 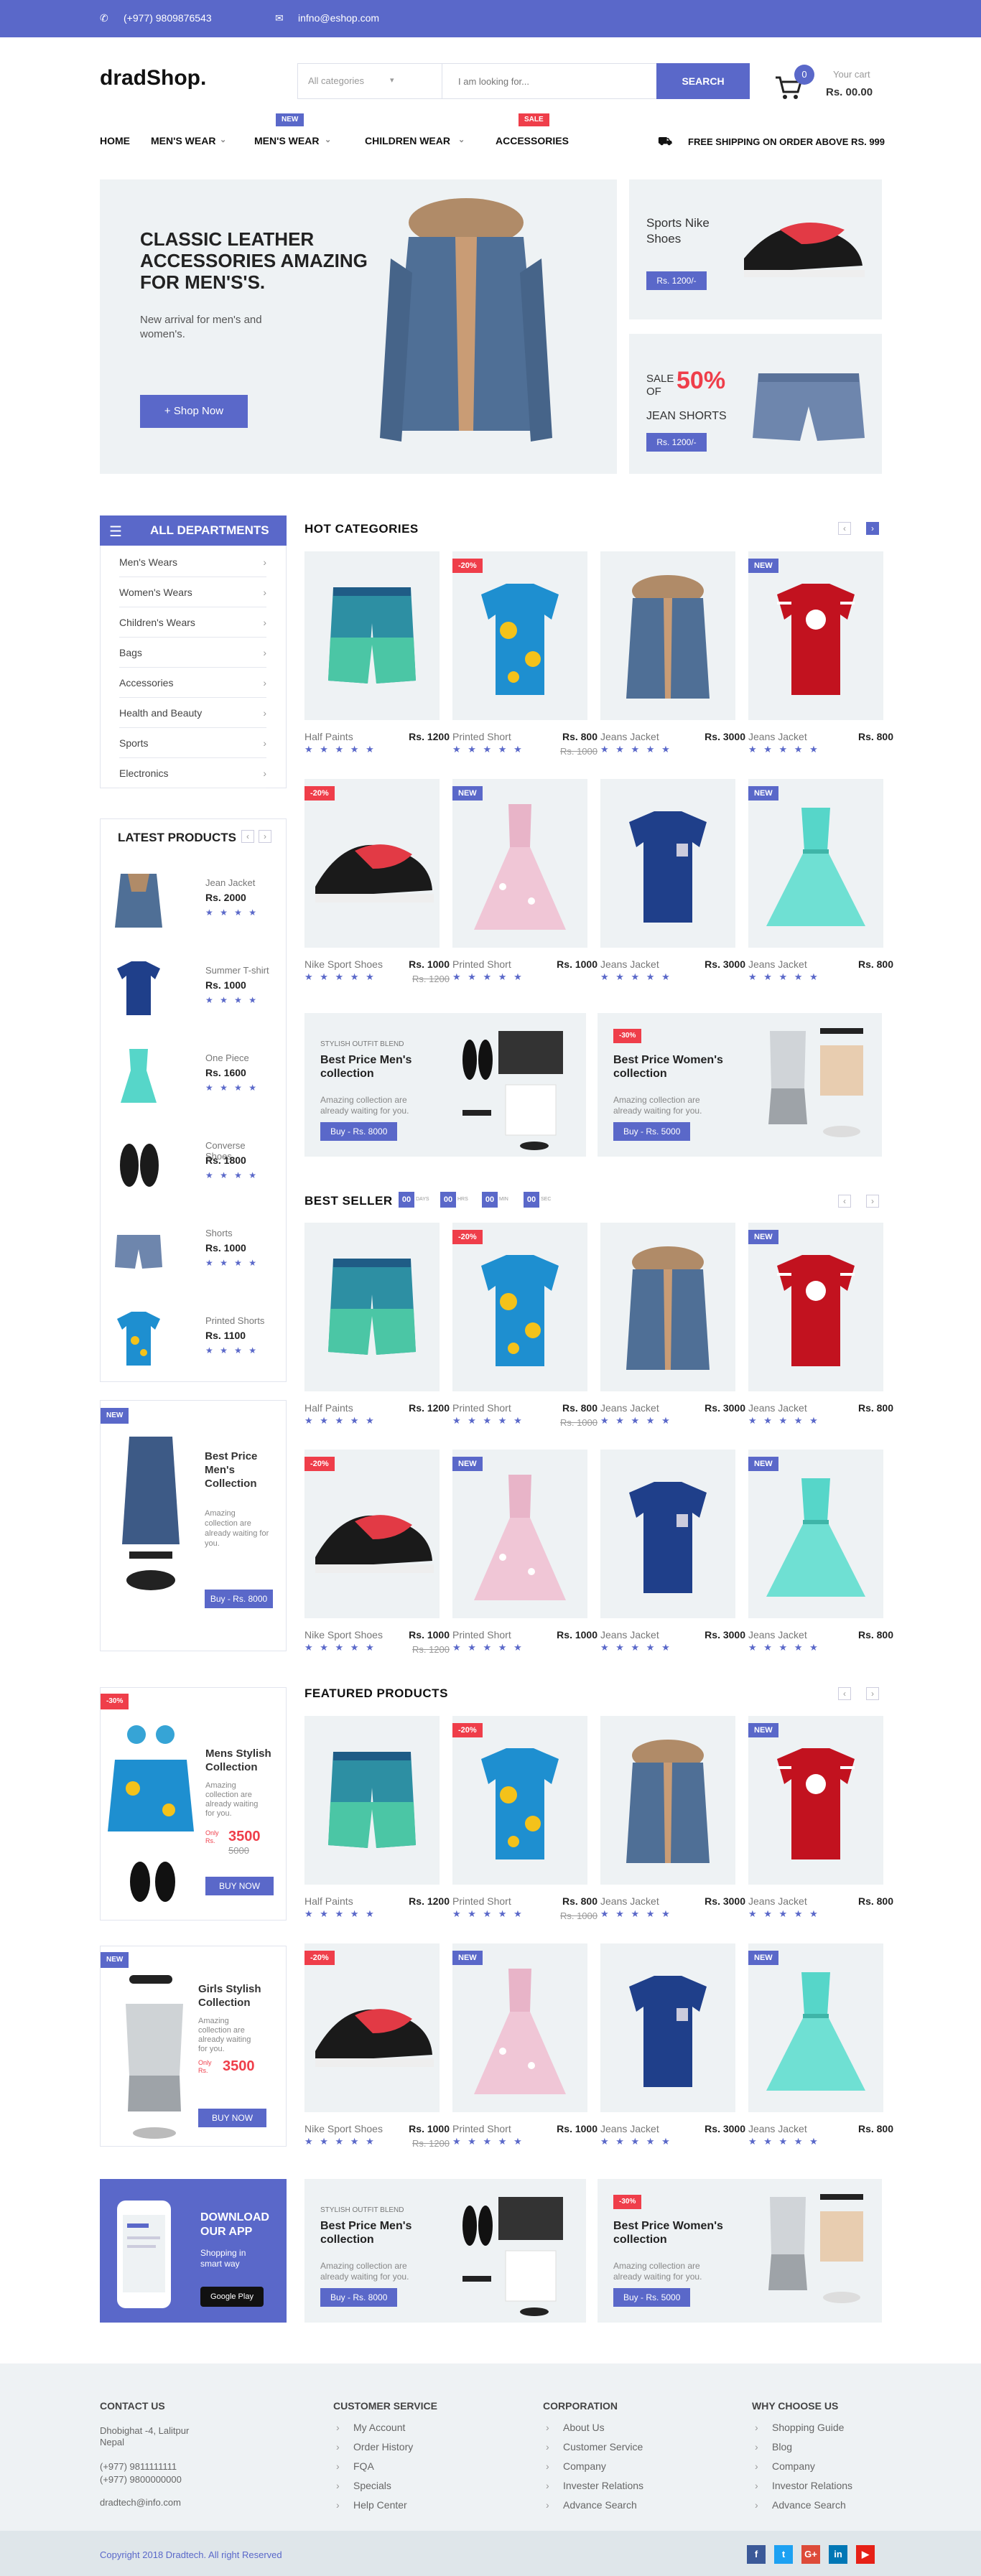 What do you see at coordinates (192, 1340) in the screenshot?
I see `latest-product: Printed Shorts Rs. 1100 ★ ★ ★ ★` at bounding box center [192, 1340].